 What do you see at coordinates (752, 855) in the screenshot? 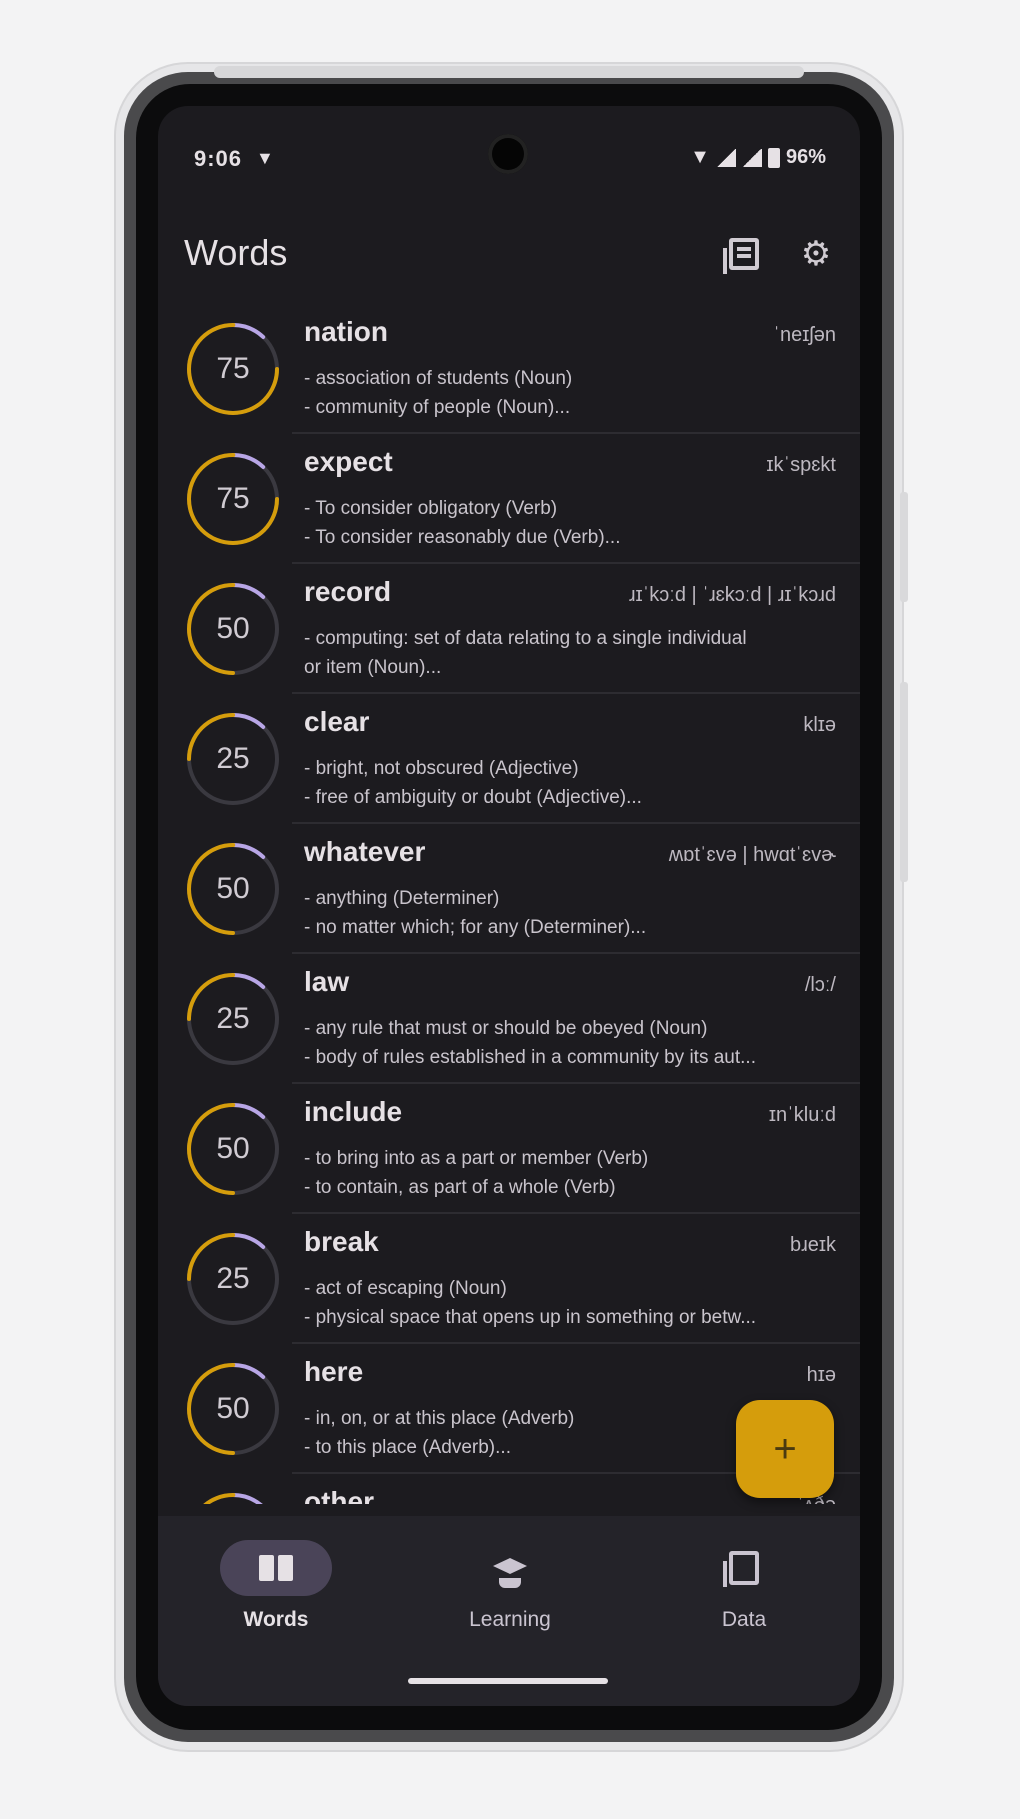
I see `word-pronunciation: ʍɒtˈɛvə | hwɑtˈɛvɚ` at bounding box center [752, 855].